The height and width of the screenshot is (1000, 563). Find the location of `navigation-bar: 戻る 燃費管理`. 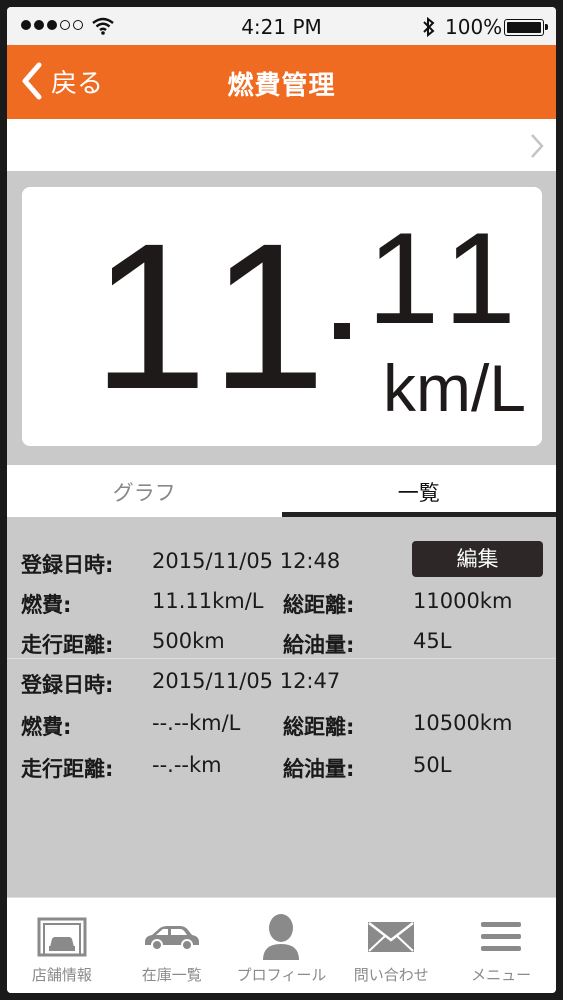

navigation-bar: 戻る 燃費管理 is located at coordinates (281, 82).